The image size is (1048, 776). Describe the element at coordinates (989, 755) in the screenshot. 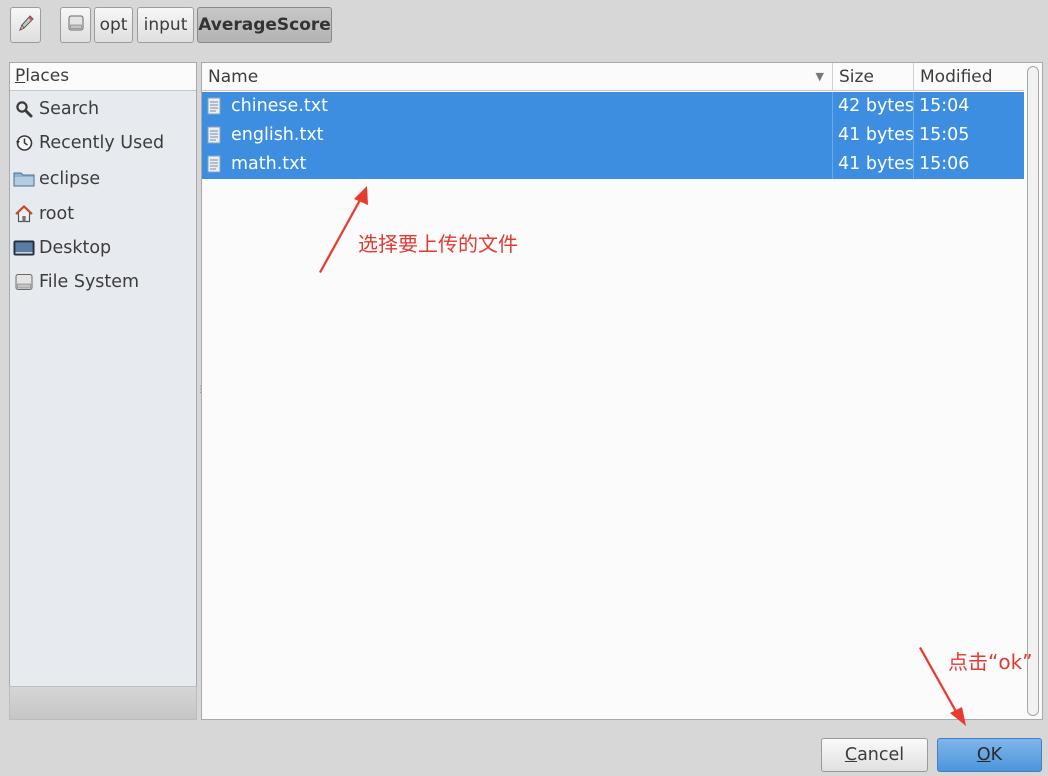

I see `ok-button: OK` at that location.